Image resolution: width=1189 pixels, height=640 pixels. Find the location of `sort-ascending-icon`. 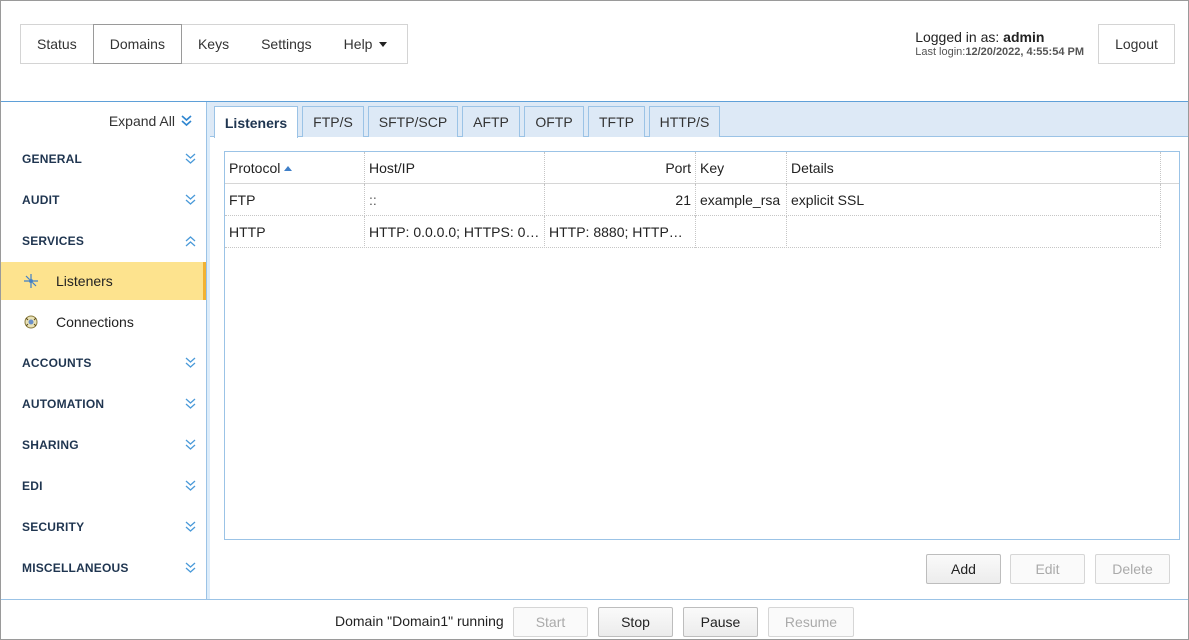

sort-ascending-icon is located at coordinates (288, 168).